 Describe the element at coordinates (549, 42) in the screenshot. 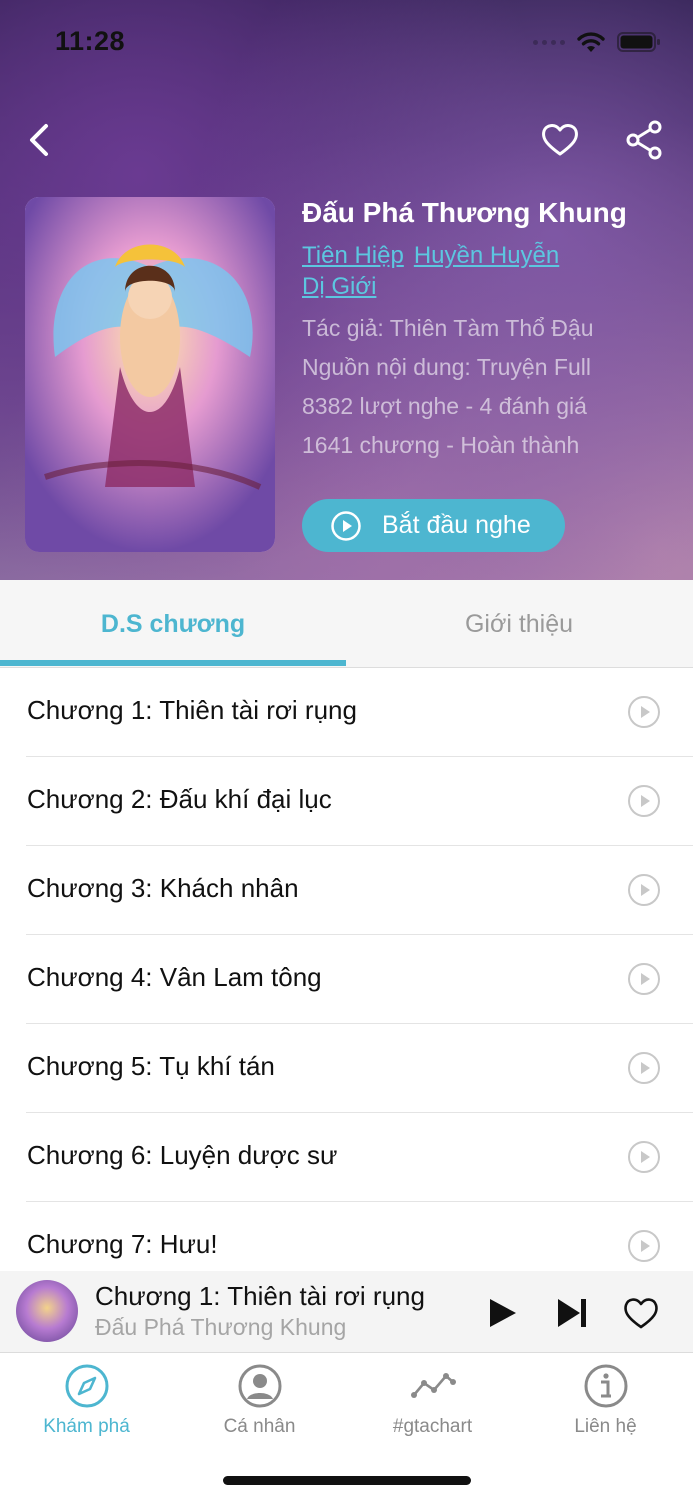

I see `cellular-signal-icon` at that location.